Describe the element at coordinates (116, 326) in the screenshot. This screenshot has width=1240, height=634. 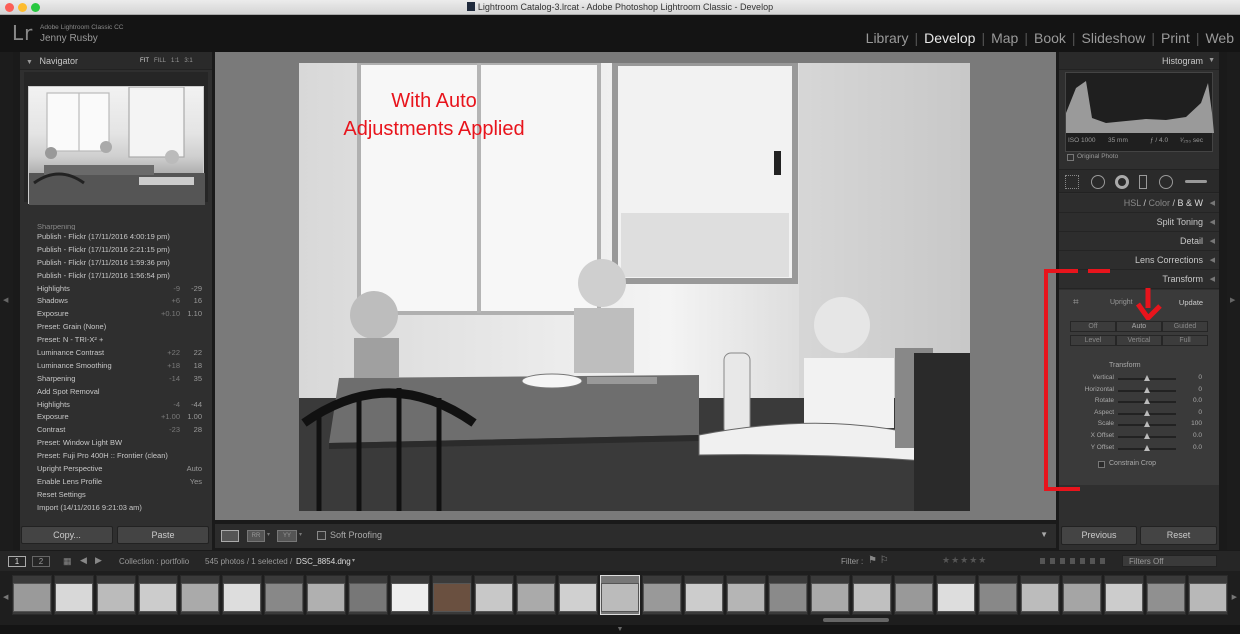
I see `history-item: Preset: Grain (None)` at that location.